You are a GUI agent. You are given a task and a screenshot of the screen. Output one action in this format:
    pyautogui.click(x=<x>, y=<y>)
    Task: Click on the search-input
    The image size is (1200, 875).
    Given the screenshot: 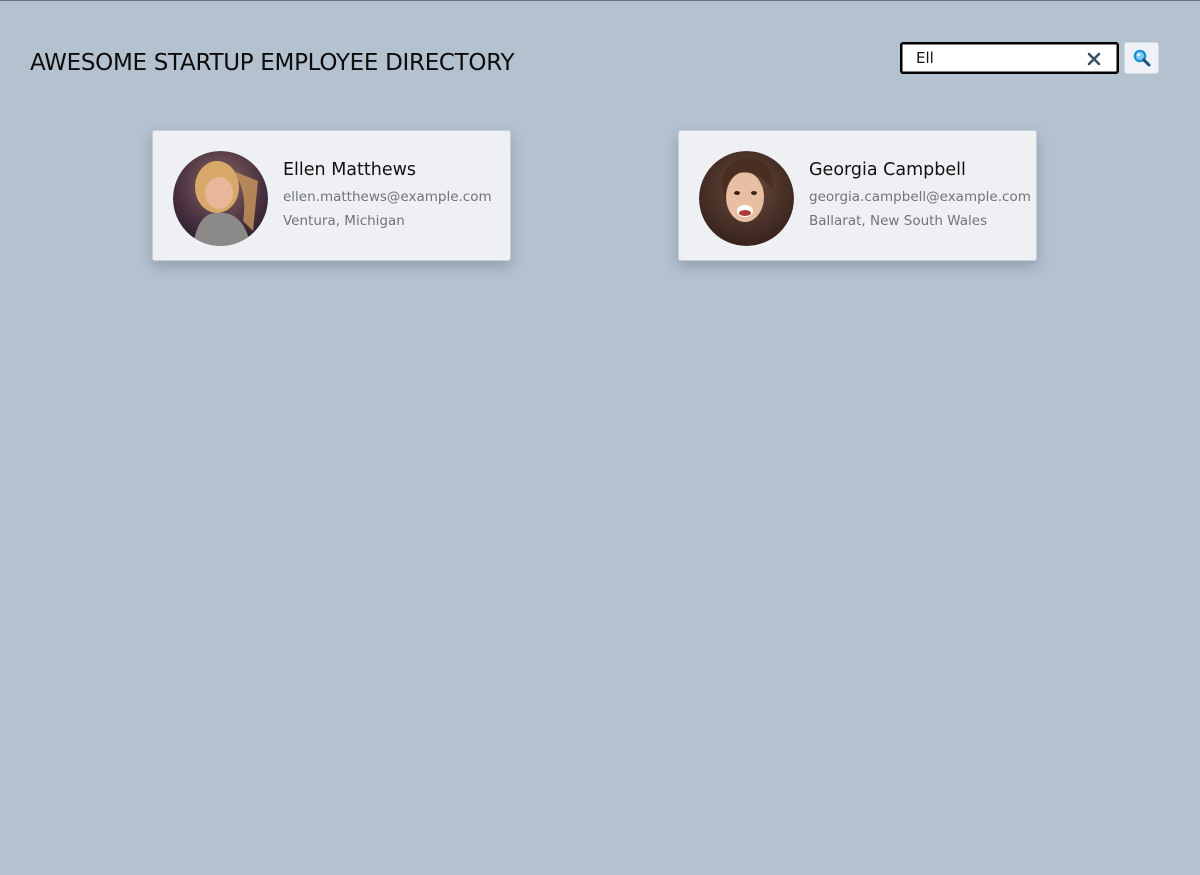 What is the action you would take?
    pyautogui.click(x=994, y=58)
    